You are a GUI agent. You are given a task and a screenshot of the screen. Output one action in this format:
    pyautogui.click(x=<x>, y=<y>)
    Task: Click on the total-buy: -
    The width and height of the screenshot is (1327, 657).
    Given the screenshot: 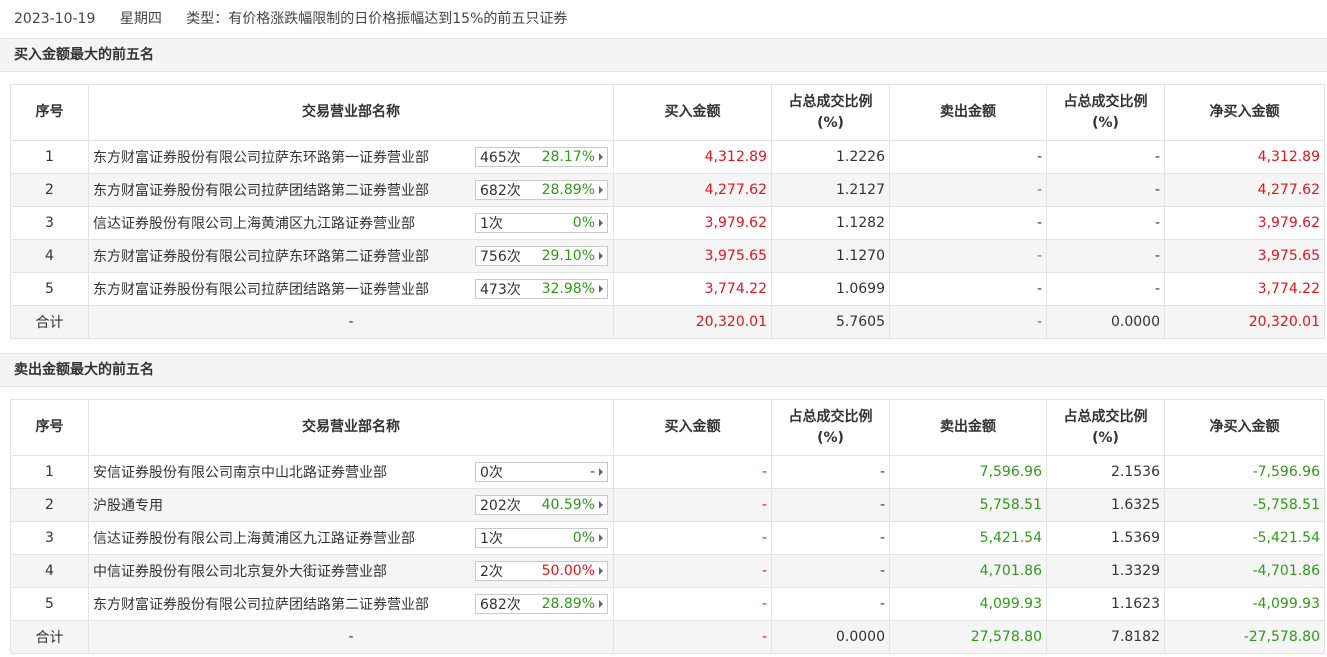 What is the action you would take?
    pyautogui.click(x=692, y=637)
    